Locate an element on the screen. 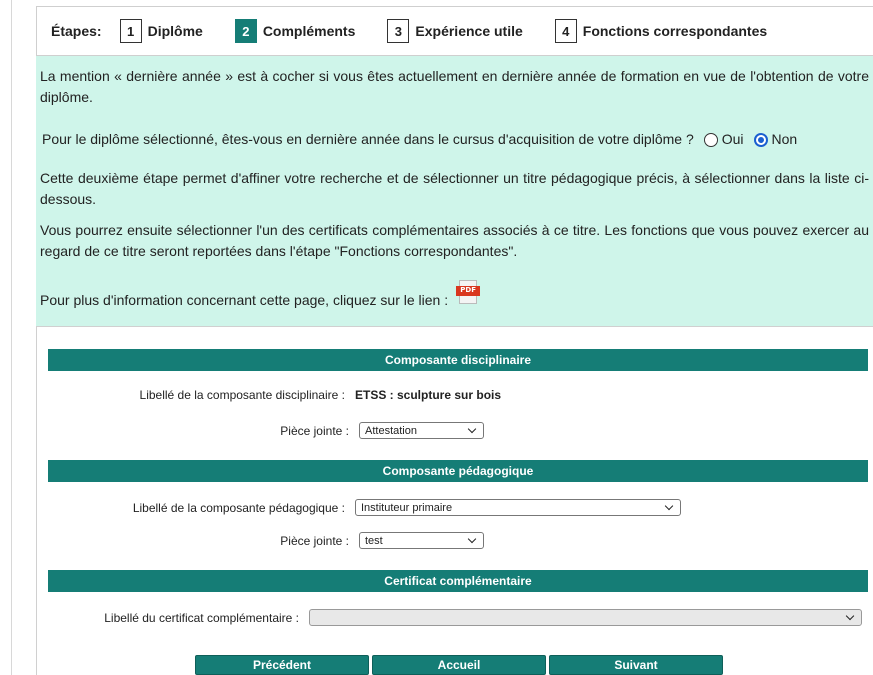  step-experience-utile: 3 Expérience utile is located at coordinates (455, 31).